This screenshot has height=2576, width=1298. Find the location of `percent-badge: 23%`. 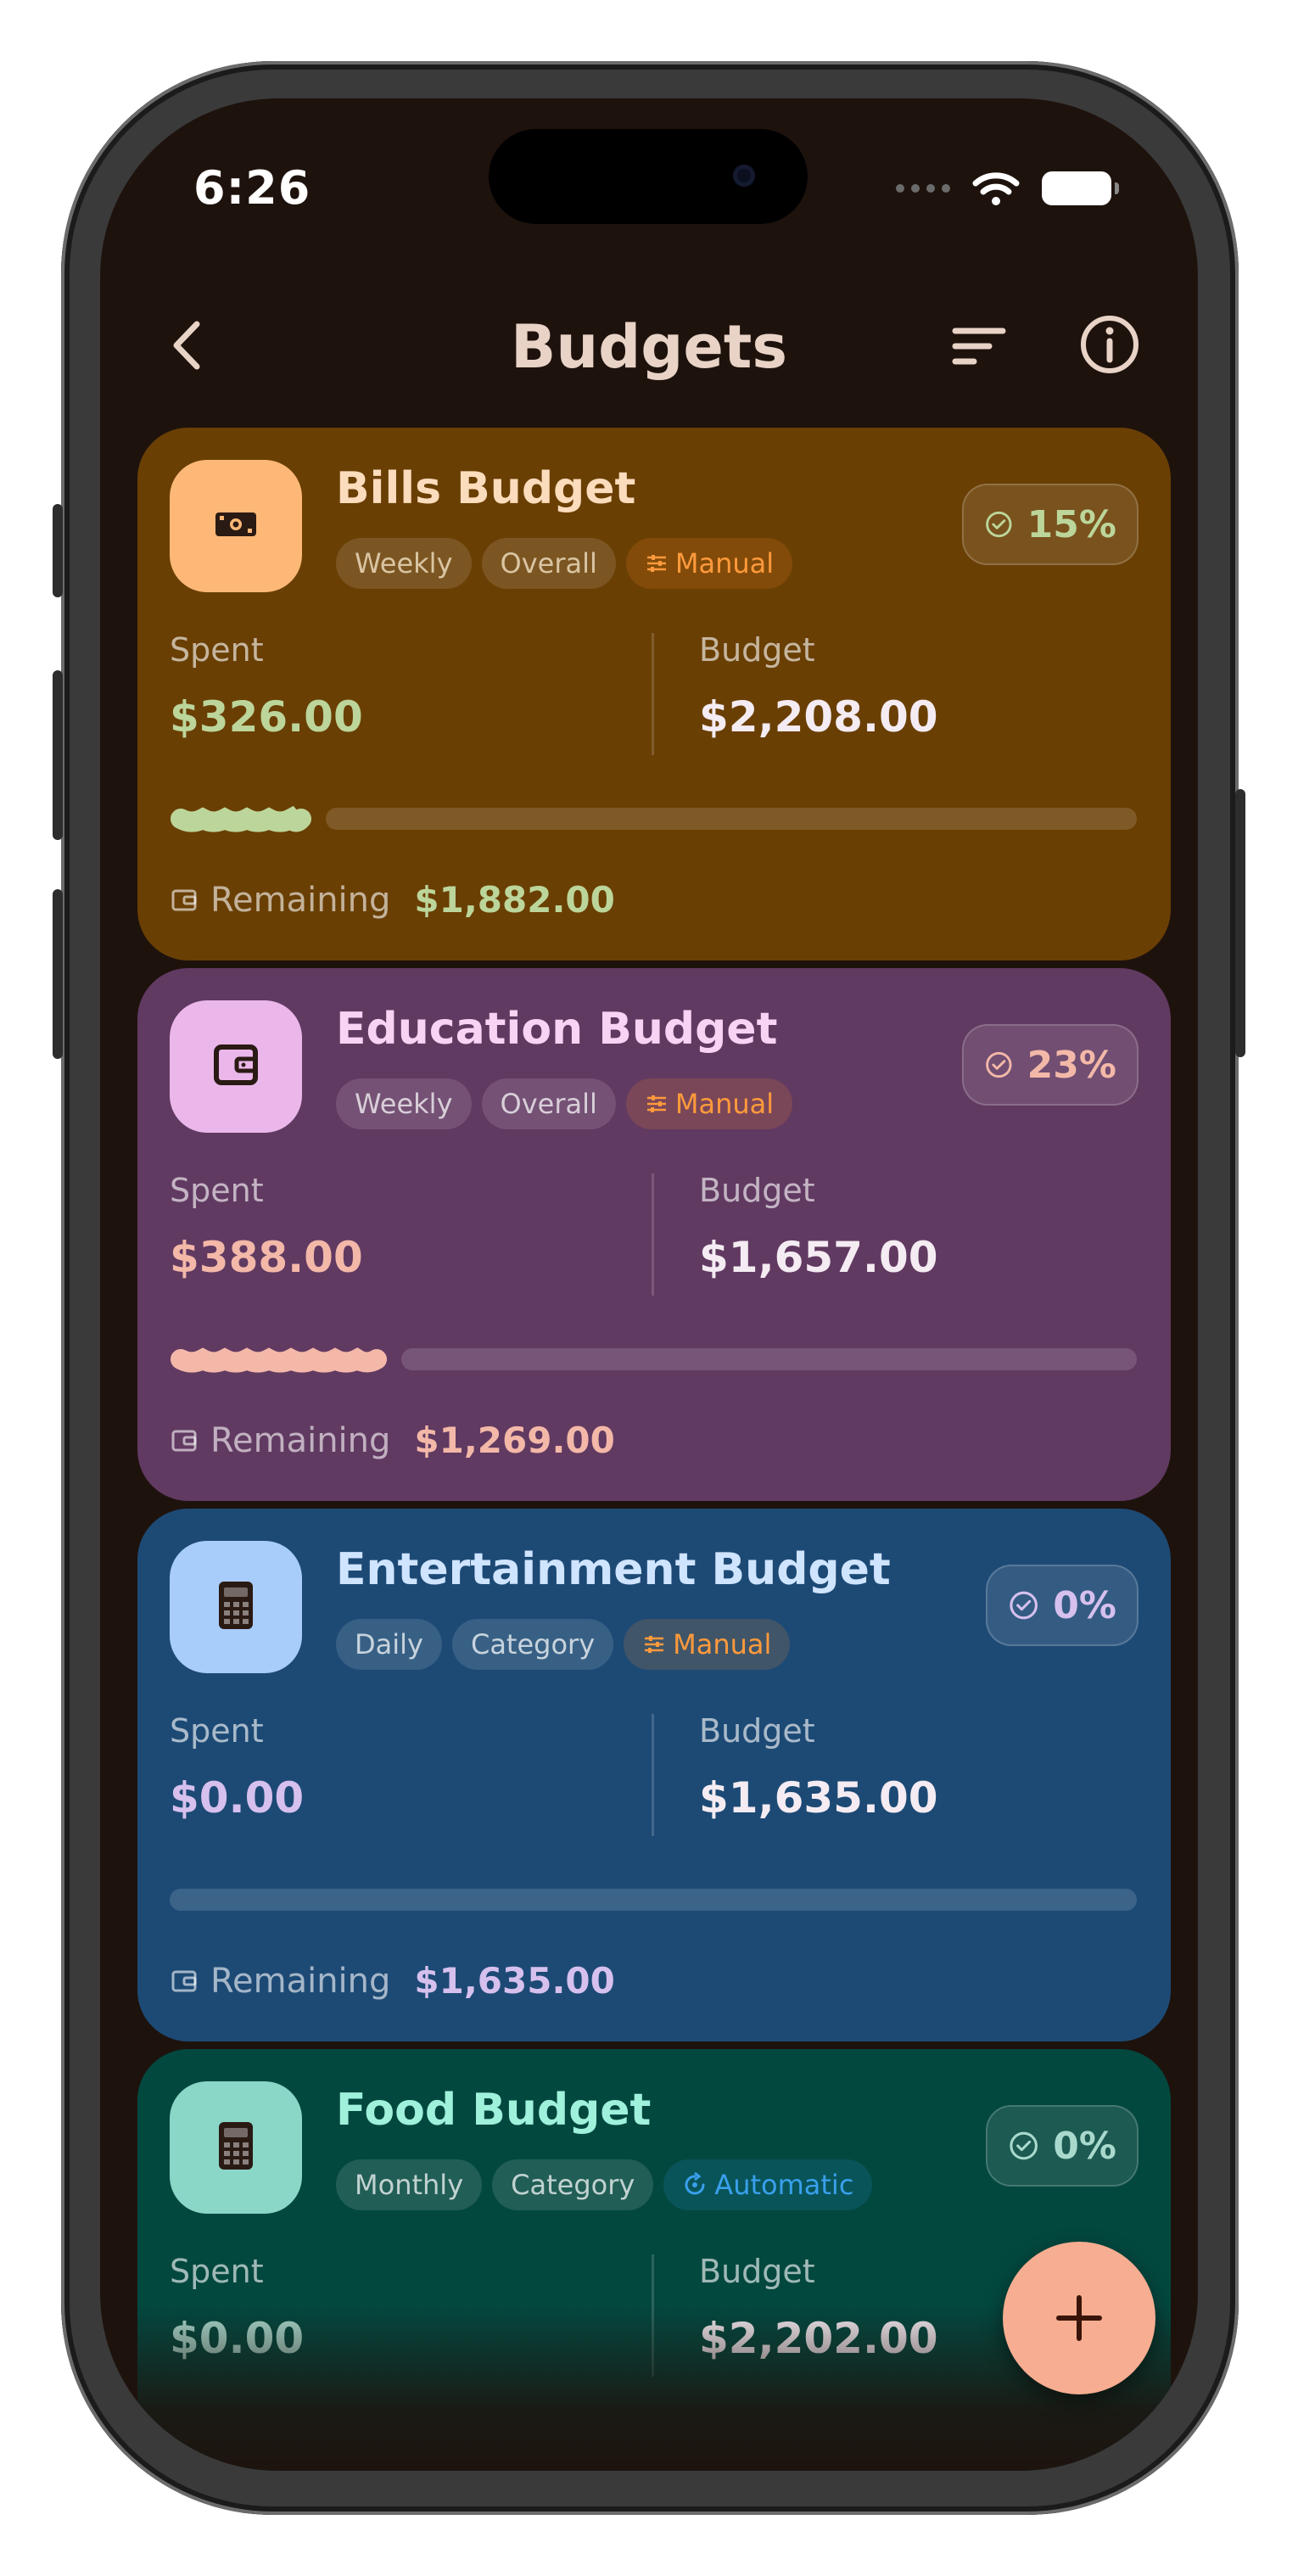

percent-badge: 23% is located at coordinates (1050, 1065).